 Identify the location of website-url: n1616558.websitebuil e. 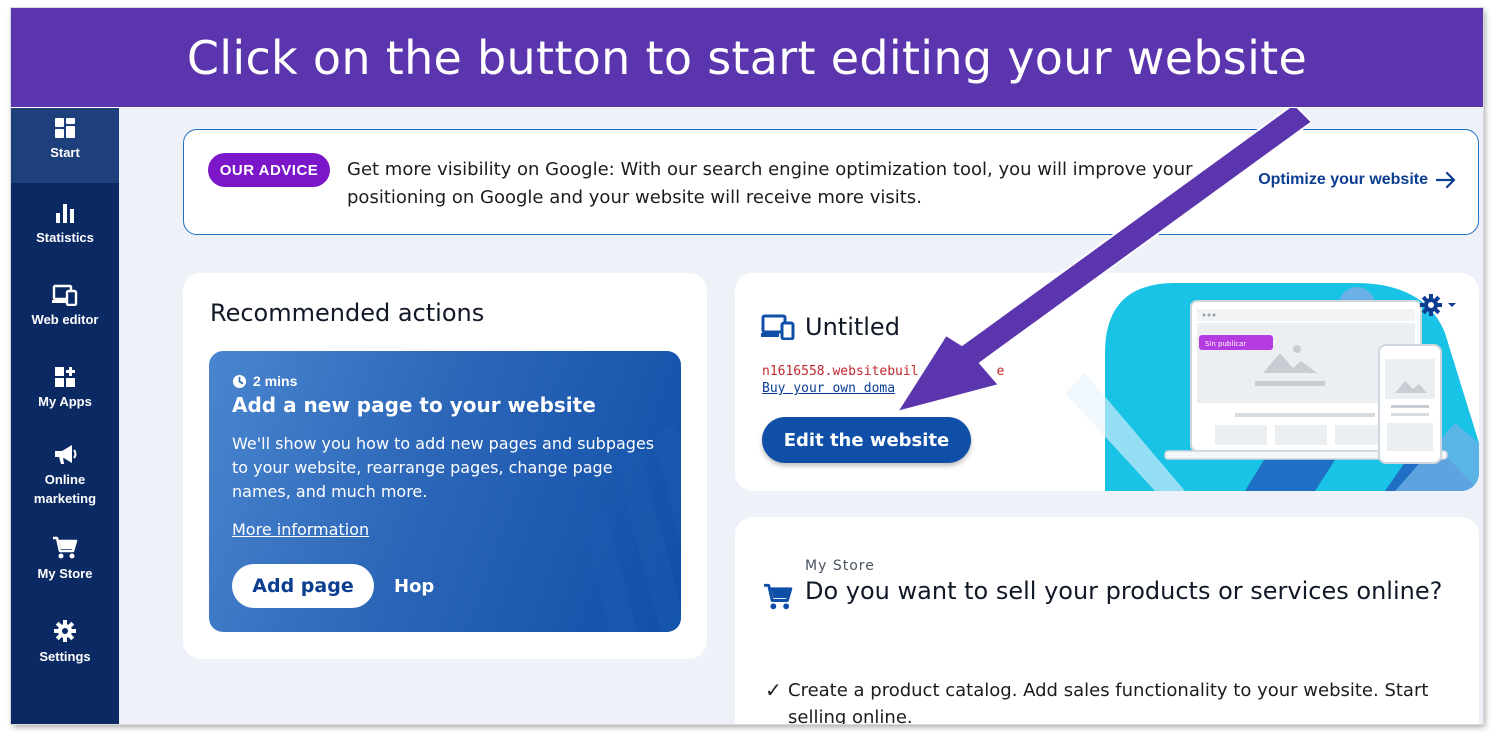
(883, 371).